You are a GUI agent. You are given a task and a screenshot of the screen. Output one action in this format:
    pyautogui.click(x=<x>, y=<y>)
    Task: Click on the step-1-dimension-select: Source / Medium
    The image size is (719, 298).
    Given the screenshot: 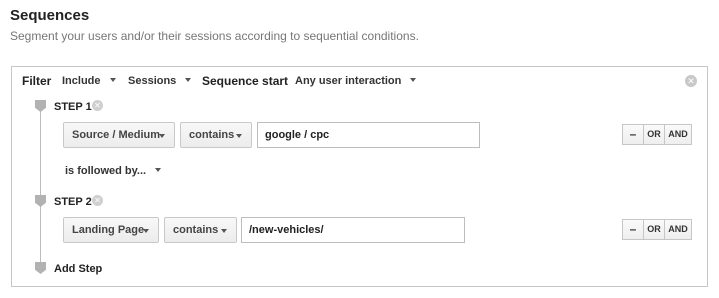 What is the action you would take?
    pyautogui.click(x=119, y=135)
    